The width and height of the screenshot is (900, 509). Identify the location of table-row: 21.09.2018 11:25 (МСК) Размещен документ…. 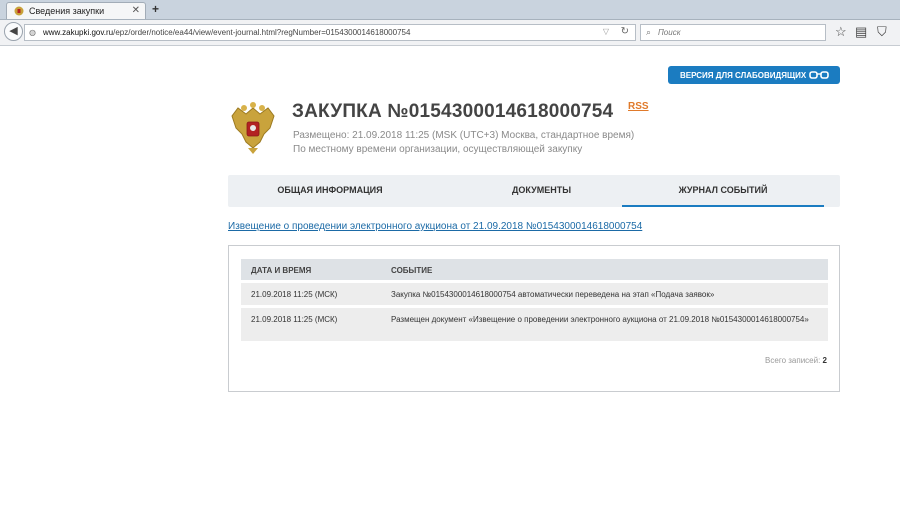
(534, 324).